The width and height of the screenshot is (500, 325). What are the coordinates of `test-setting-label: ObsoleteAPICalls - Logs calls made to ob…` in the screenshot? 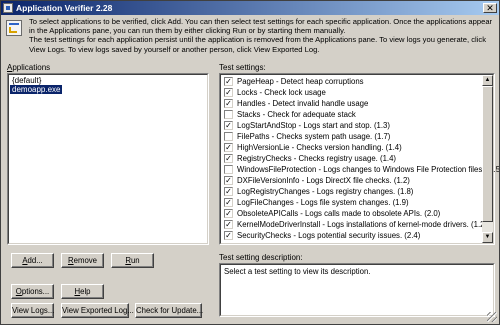 It's located at (339, 213).